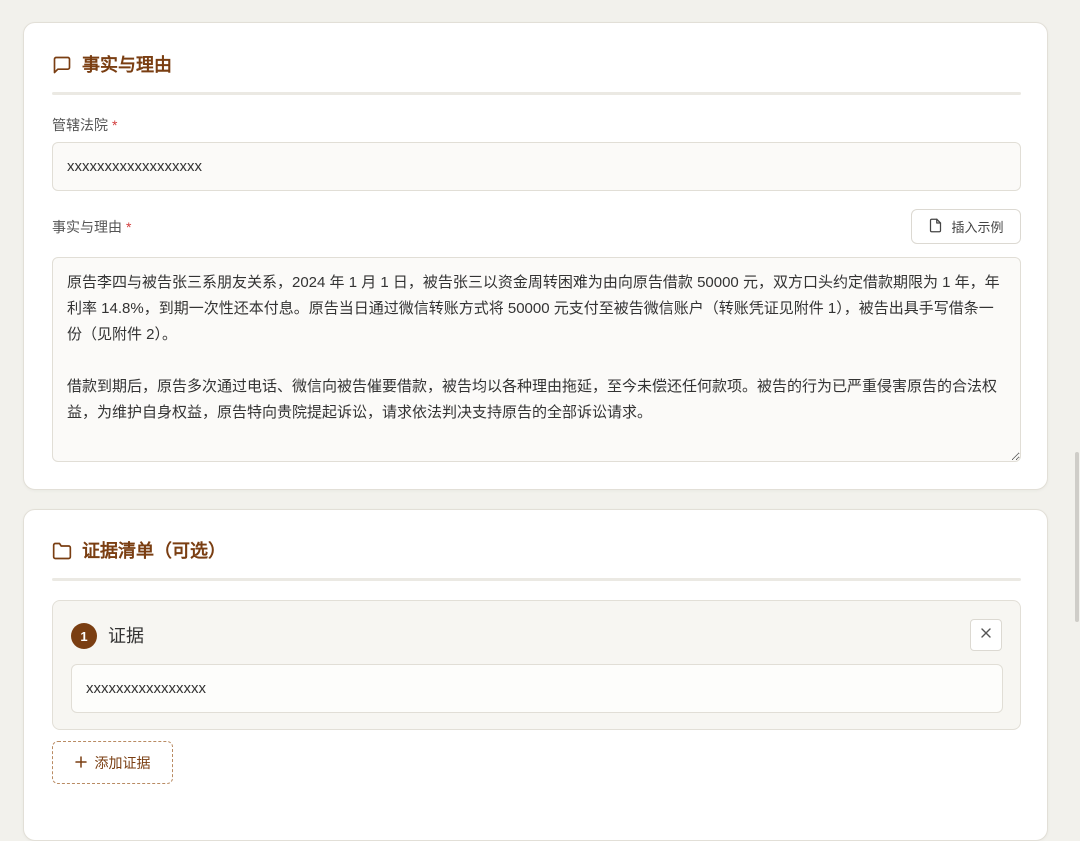 This screenshot has height=841, width=1080. What do you see at coordinates (62, 65) in the screenshot?
I see `message-square-icon` at bounding box center [62, 65].